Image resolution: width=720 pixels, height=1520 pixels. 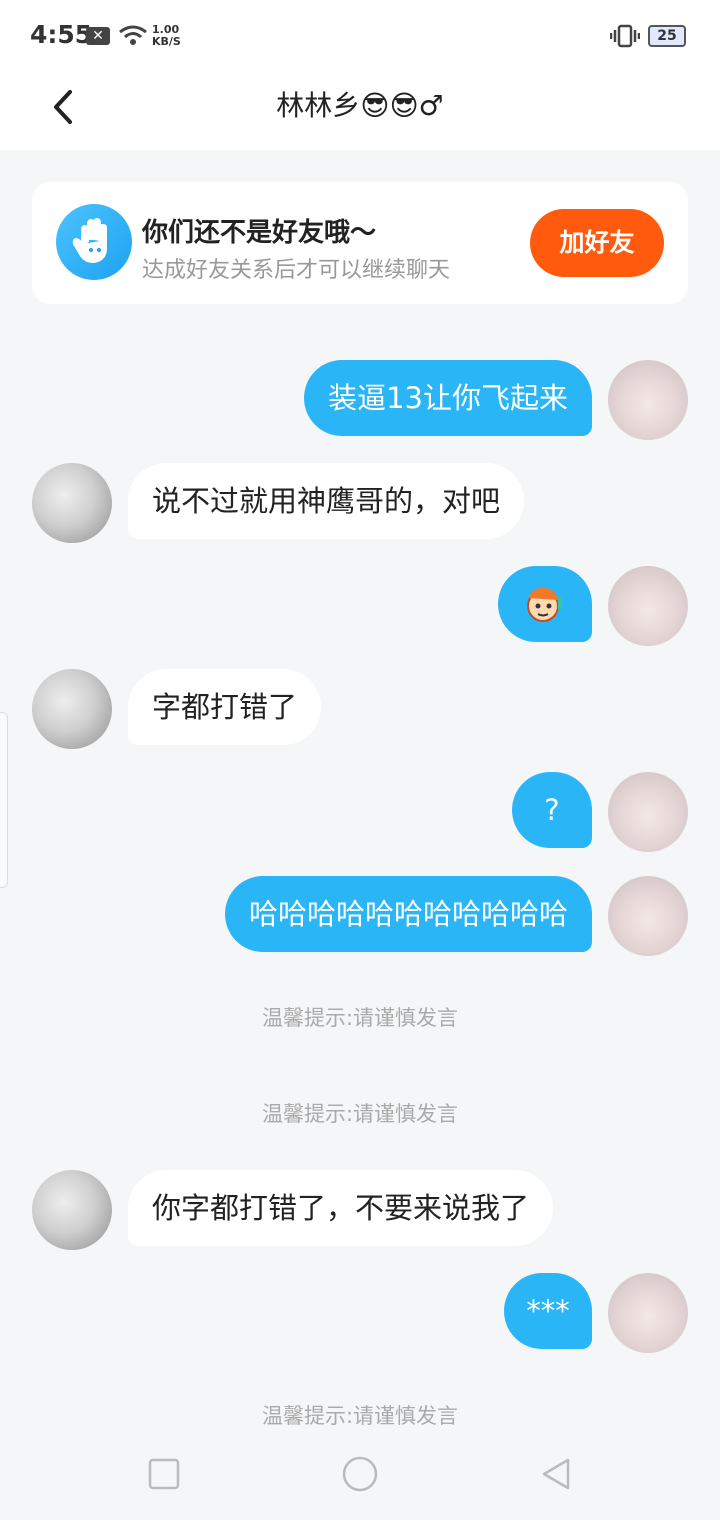 I want to click on close-badge-icon: ✕, so click(x=98, y=36).